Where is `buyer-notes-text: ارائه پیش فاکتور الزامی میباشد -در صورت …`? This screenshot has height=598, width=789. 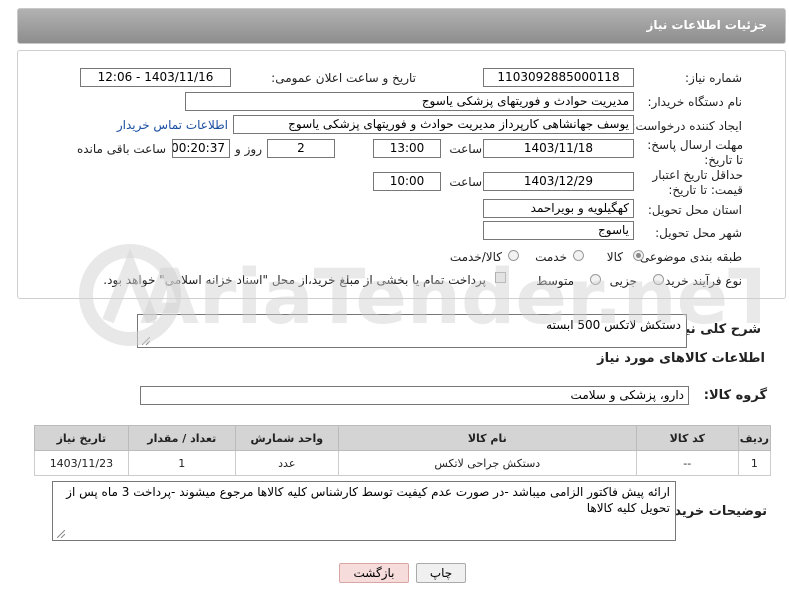
buyer-notes-text: ارائه پیش فاکتور الزامی میباشد -در صورت … is located at coordinates (368, 500).